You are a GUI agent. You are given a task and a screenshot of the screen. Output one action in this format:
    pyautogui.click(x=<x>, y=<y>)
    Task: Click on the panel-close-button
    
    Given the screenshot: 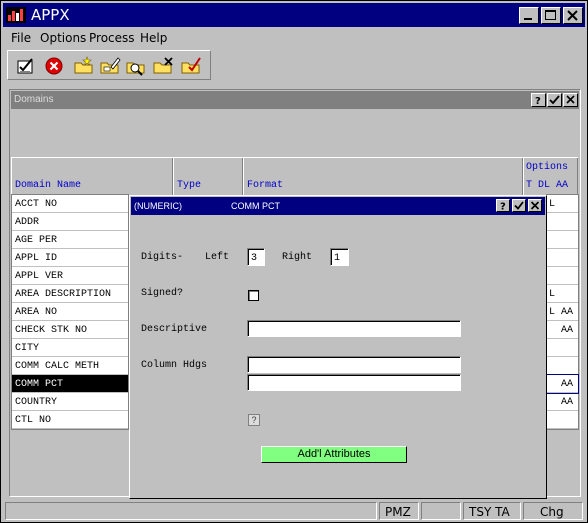 What is the action you would take?
    pyautogui.click(x=570, y=100)
    